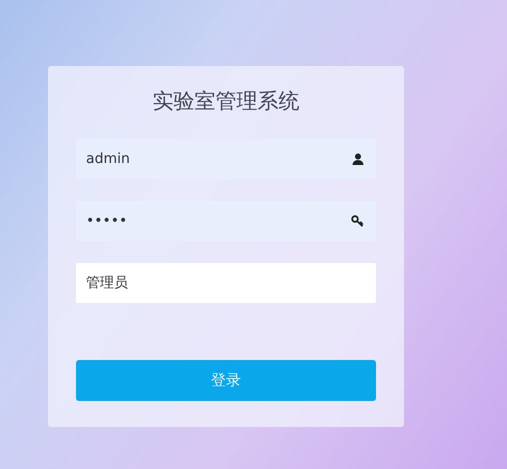  What do you see at coordinates (358, 159) in the screenshot?
I see `user-icon` at bounding box center [358, 159].